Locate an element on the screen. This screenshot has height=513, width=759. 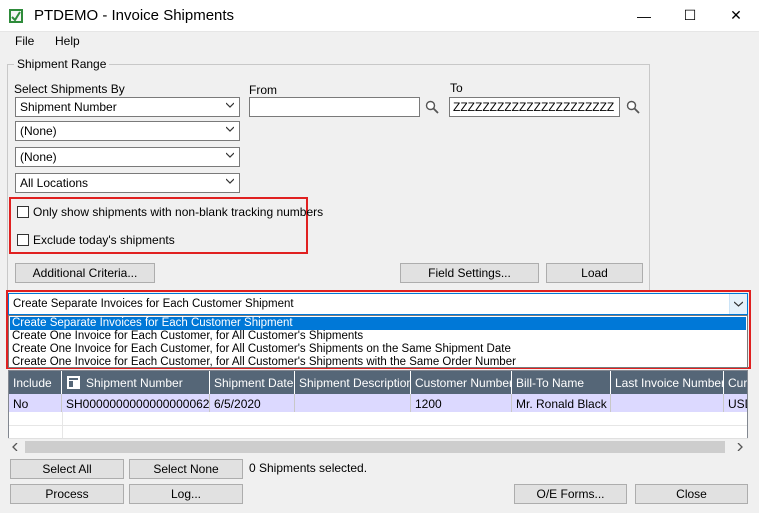
exclude-today-checkbox-label: Exclude today's shipments is located at coordinates (104, 240).